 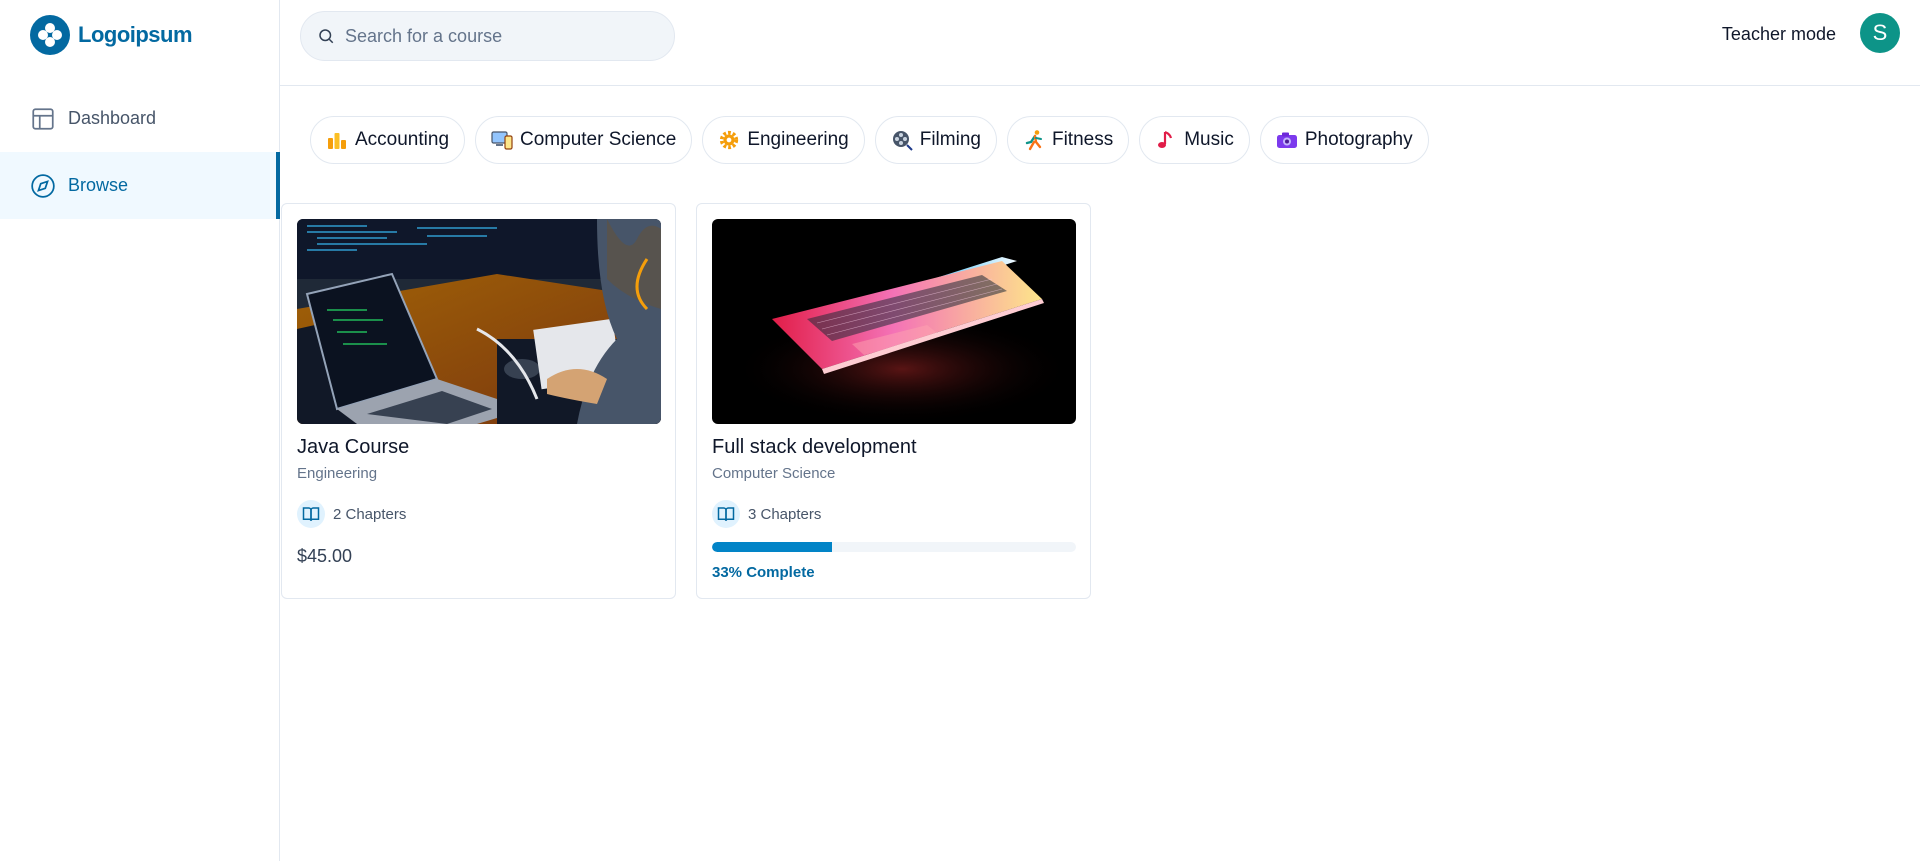 I want to click on bar-chart-icon, so click(x=337, y=140).